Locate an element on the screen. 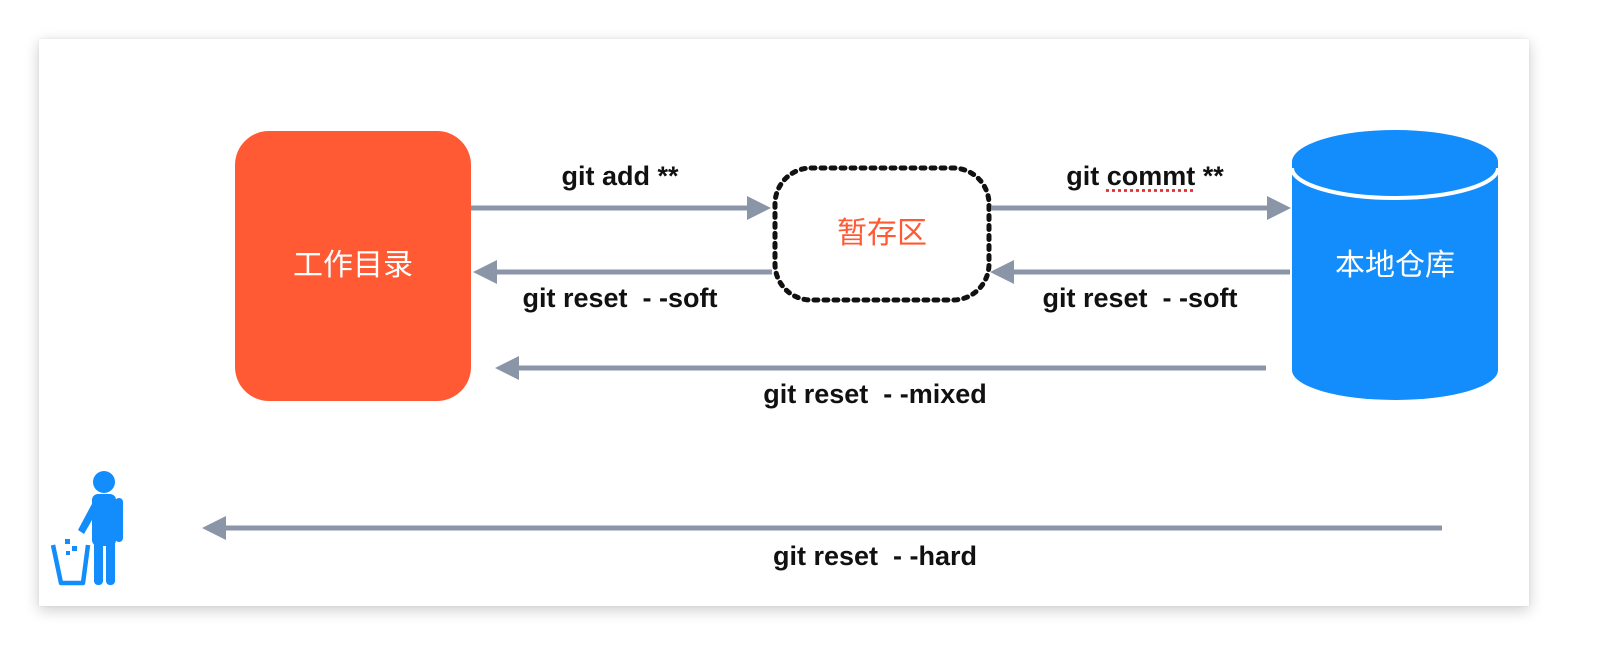  git-commit-suffix: ** is located at coordinates (1209, 176).